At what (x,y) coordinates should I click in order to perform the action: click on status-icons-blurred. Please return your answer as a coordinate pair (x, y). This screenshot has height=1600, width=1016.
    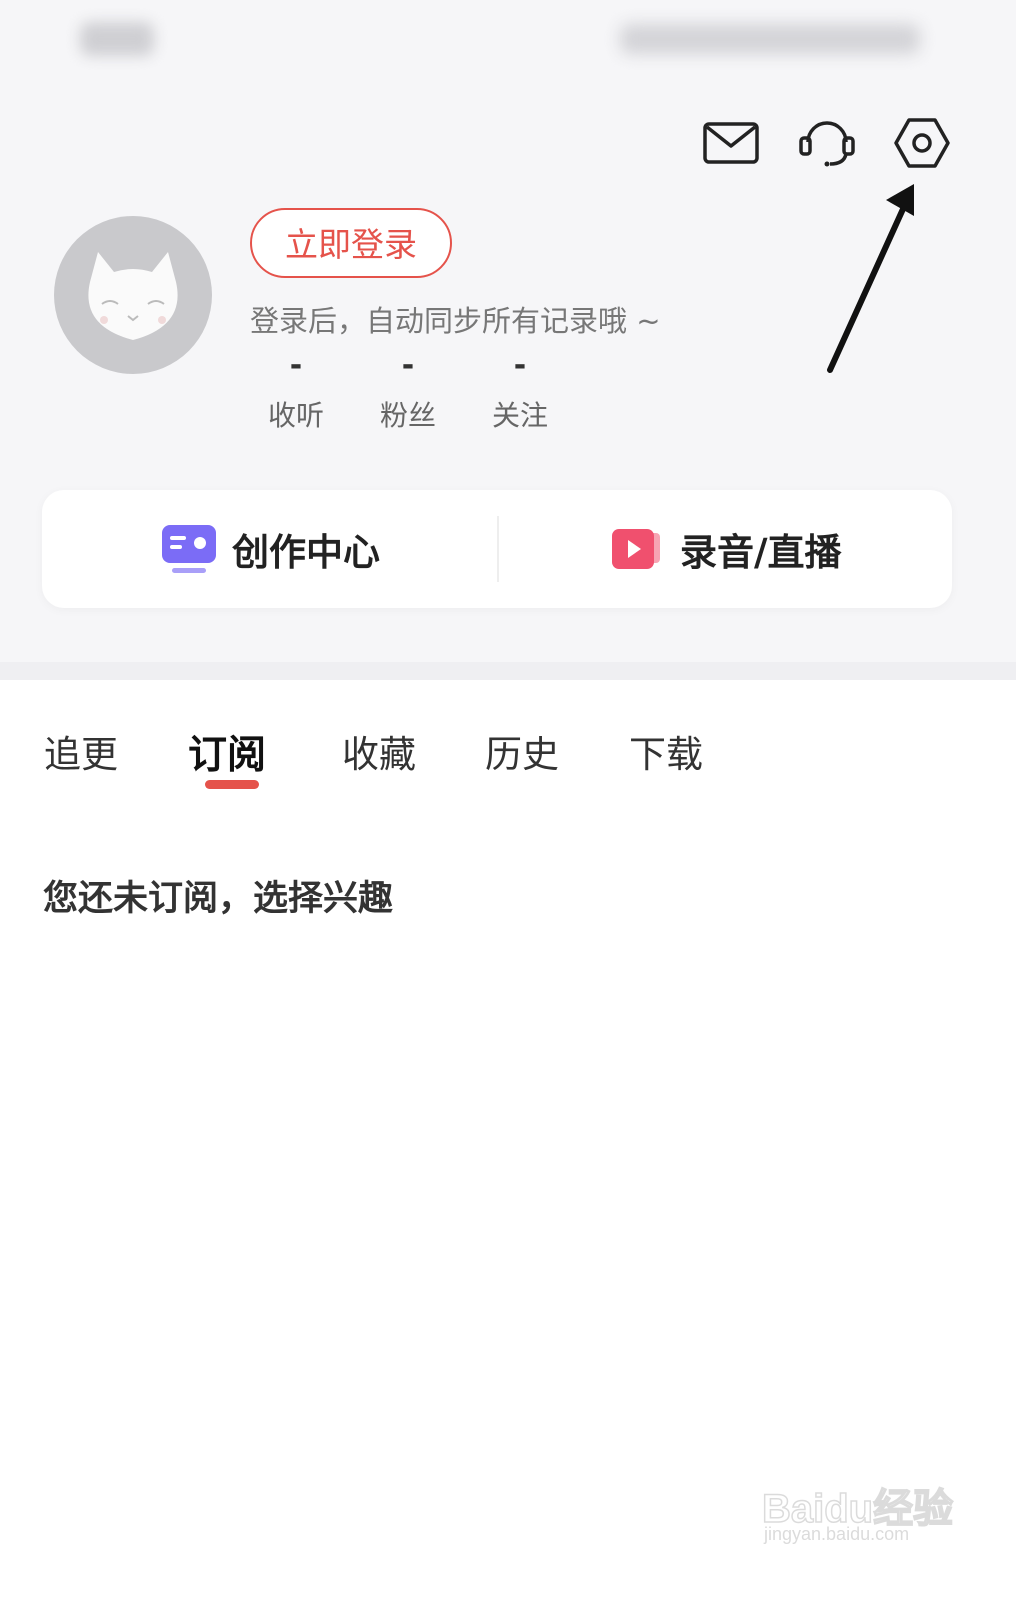
    Looking at the image, I should click on (770, 39).